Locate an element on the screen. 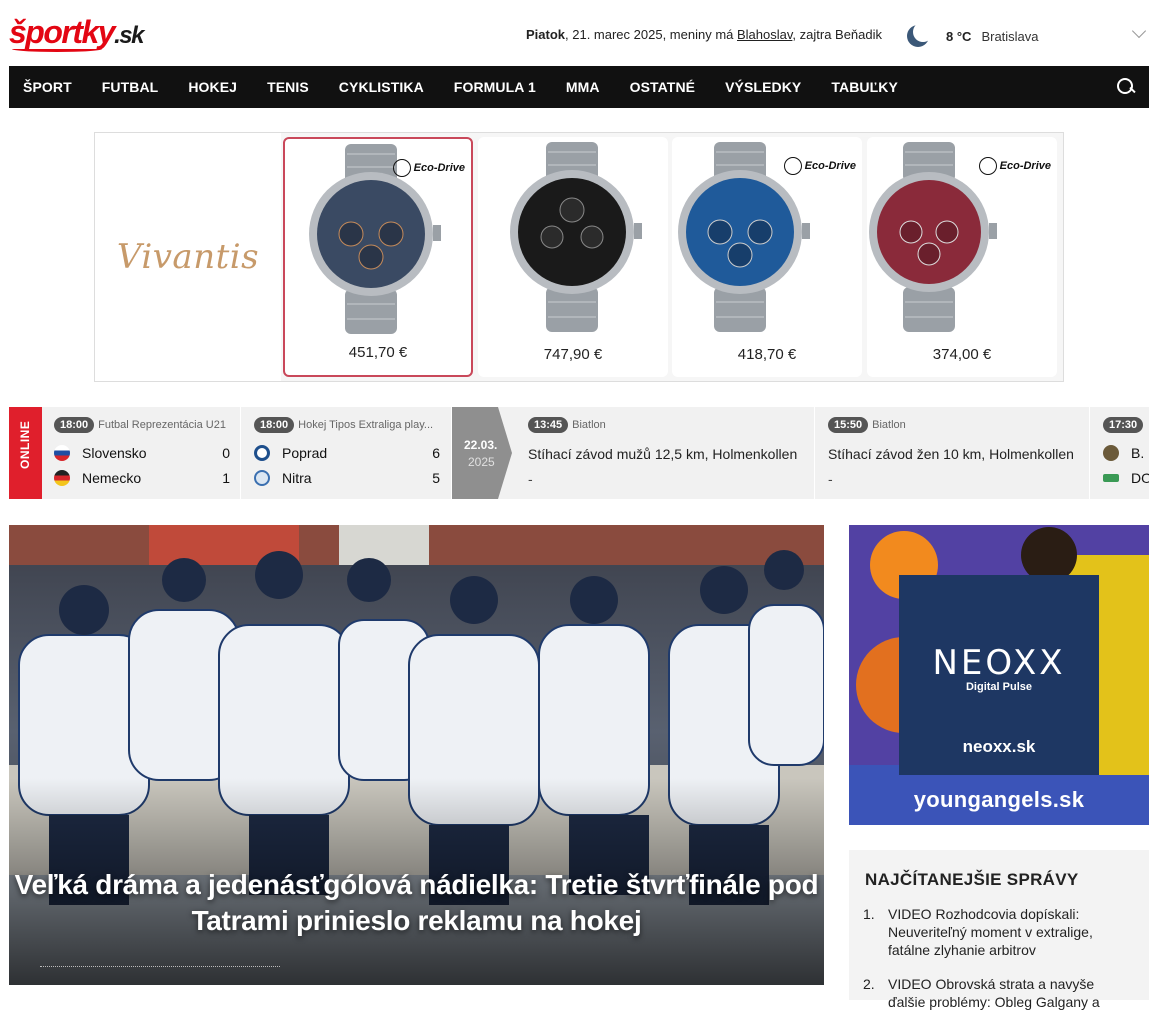 Image resolution: width=1153 pixels, height=1011 pixels. weather-widget: 8 °C Bratislava is located at coordinates (972, 36).